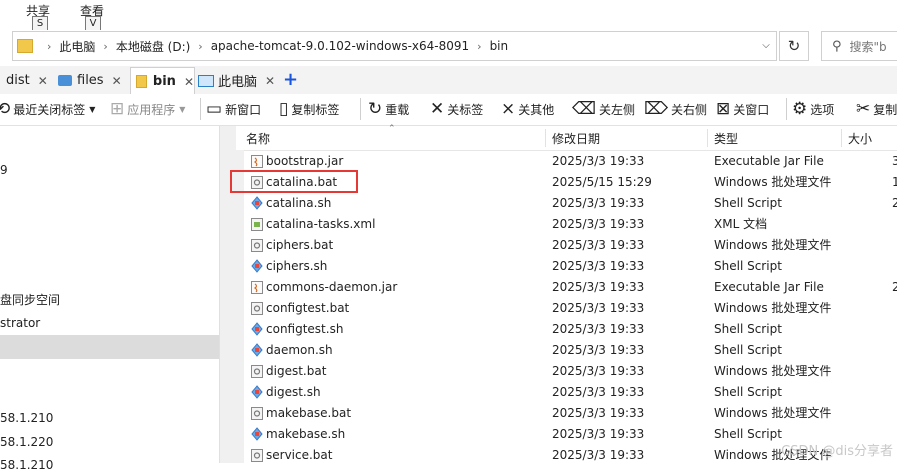  I want to click on reload-button: ↻ 重载, so click(388, 109).